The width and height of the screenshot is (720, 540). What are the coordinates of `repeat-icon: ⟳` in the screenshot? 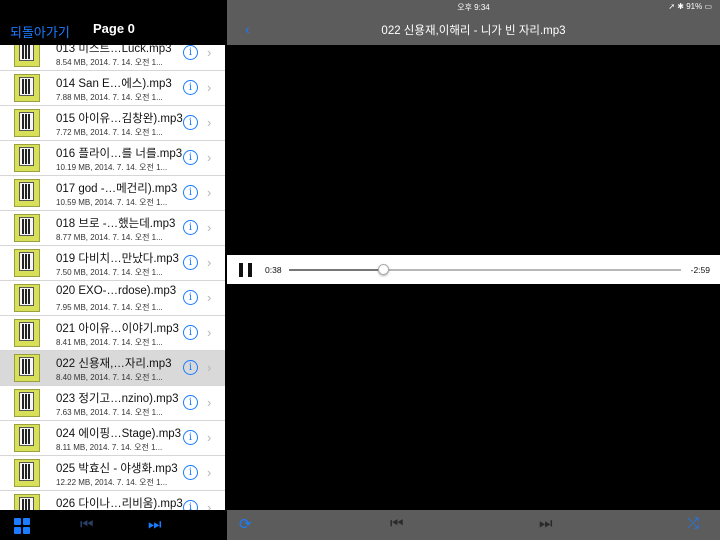 It's located at (245, 524).